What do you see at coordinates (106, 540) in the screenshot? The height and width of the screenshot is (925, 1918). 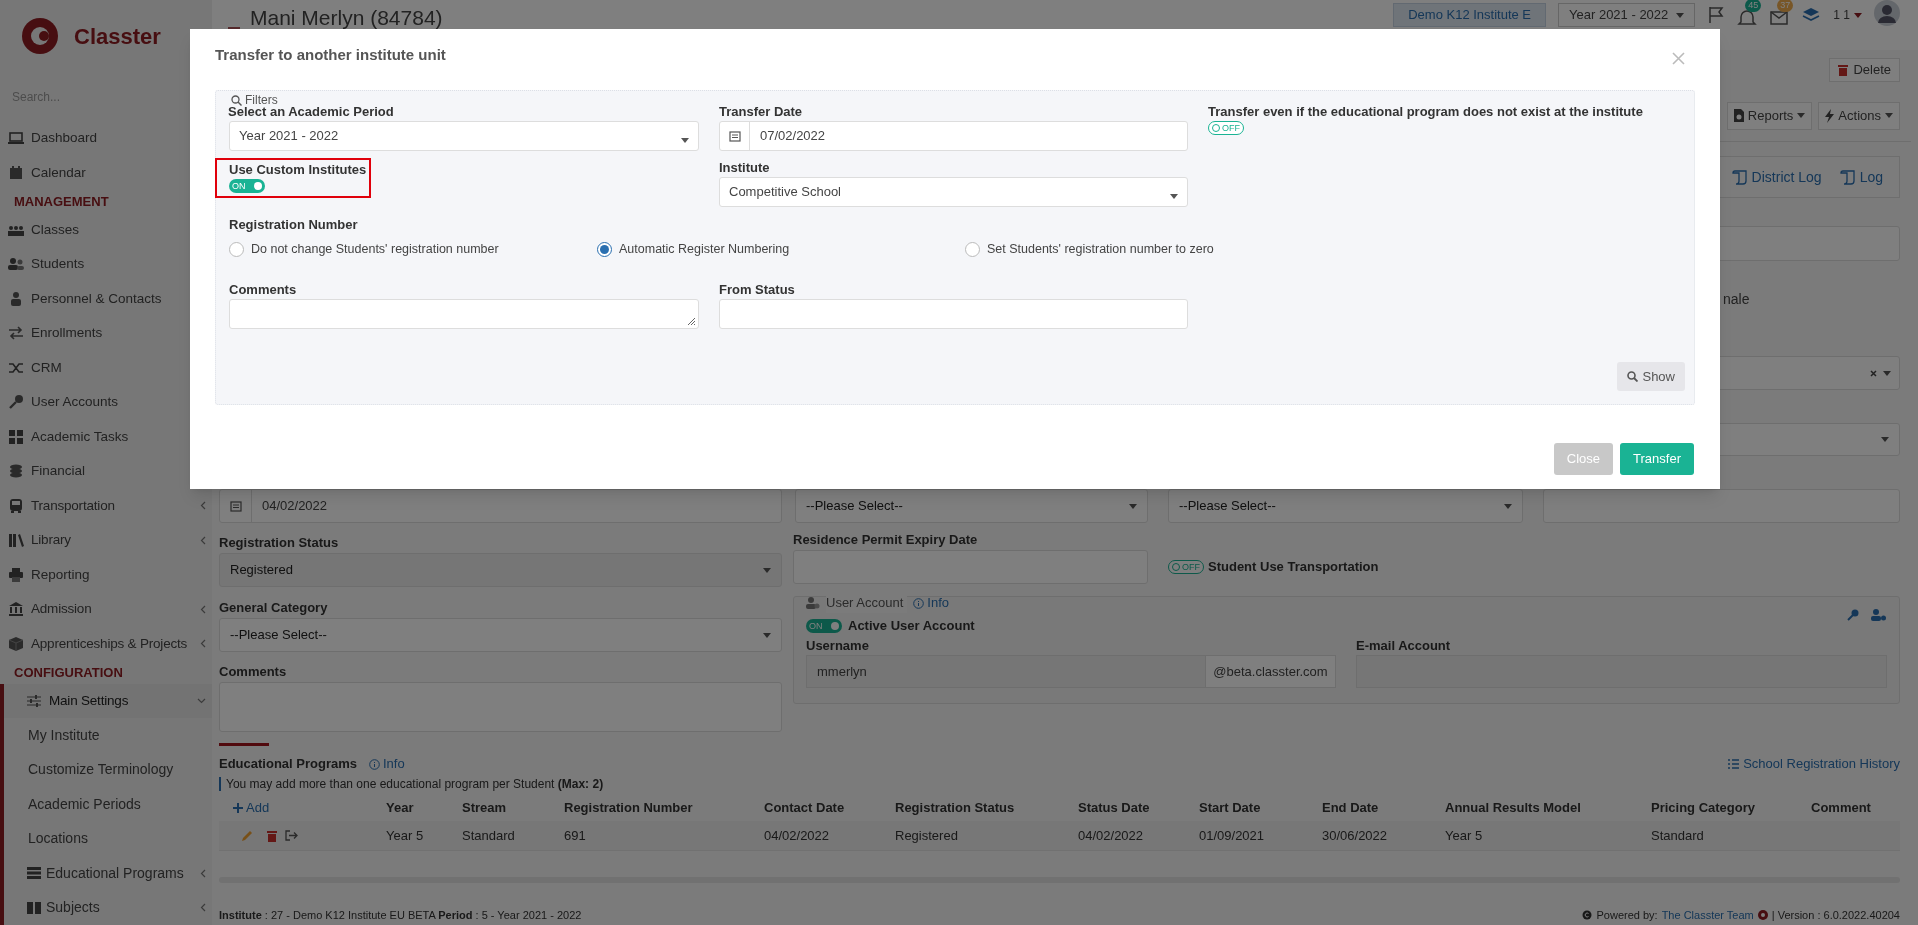 I see `sidebar-item: Library` at bounding box center [106, 540].